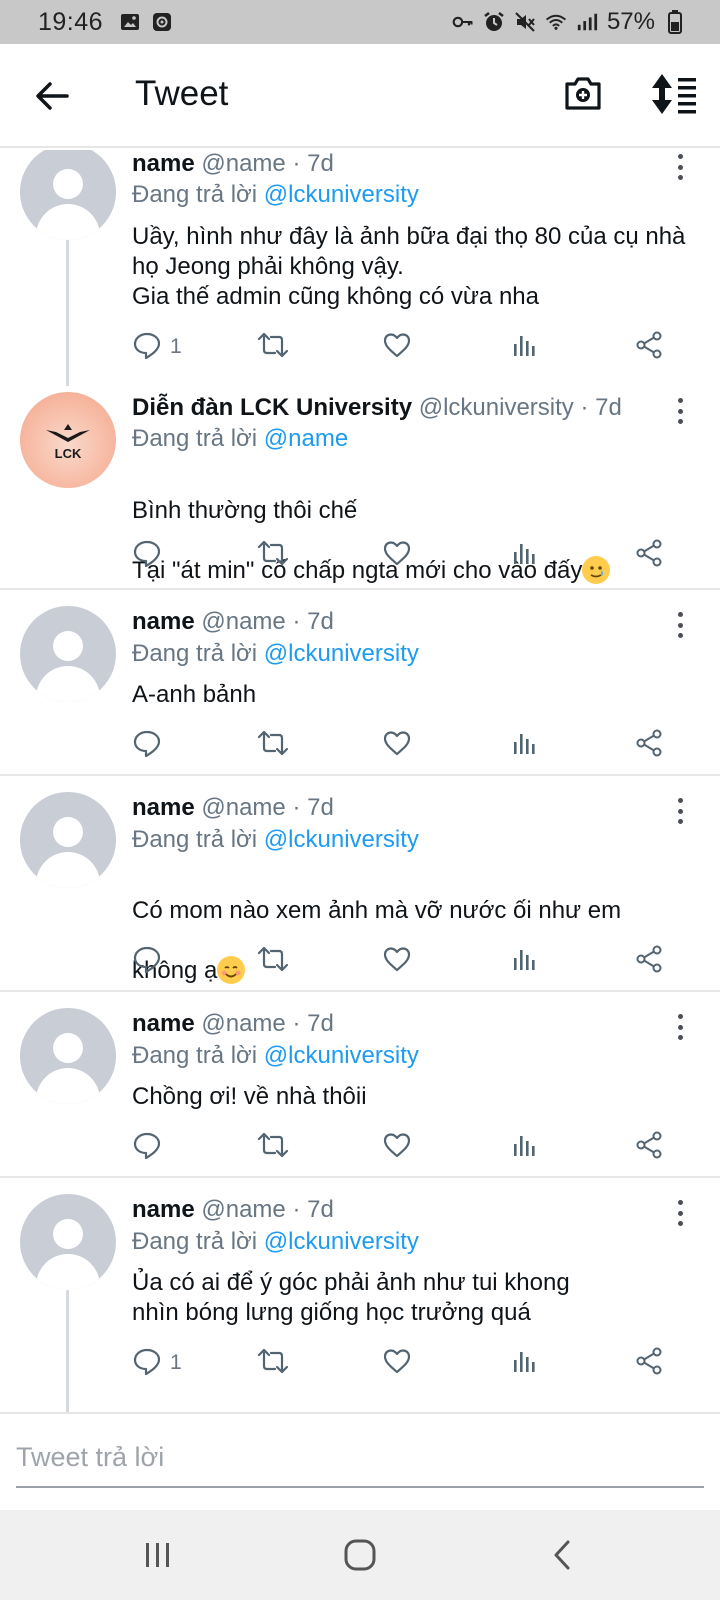 The width and height of the screenshot is (720, 1600). What do you see at coordinates (245, 510) in the screenshot?
I see `tweet-text-line: Bình thường thôi chế` at bounding box center [245, 510].